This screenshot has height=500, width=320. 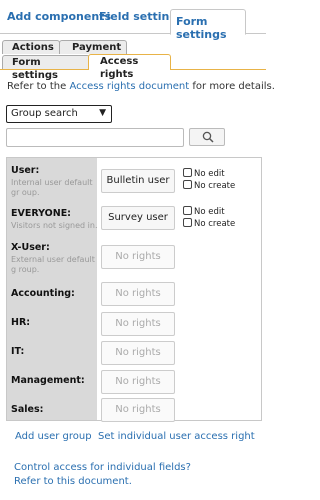 I want to click on subtab-form-settings: Form settings, so click(x=46, y=68).